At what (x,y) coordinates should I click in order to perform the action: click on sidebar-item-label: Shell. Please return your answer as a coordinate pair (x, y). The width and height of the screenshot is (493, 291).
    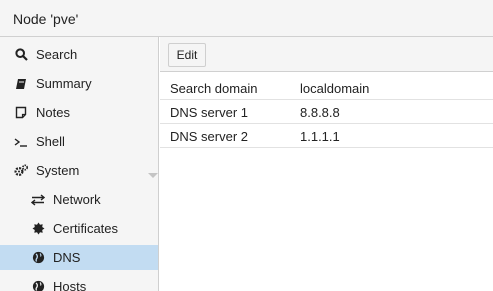
    Looking at the image, I should click on (50, 141).